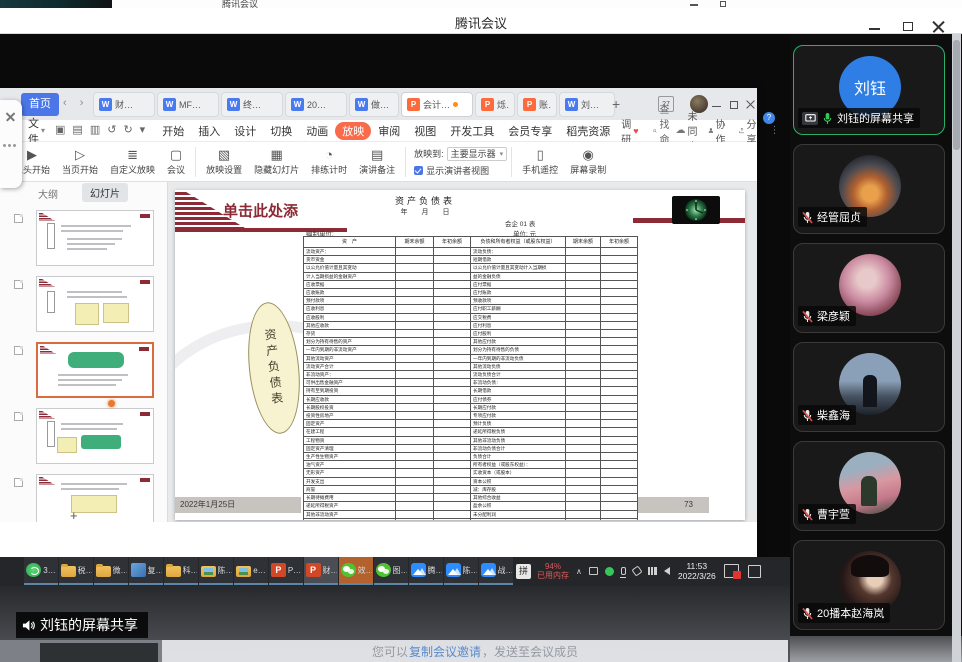 The width and height of the screenshot is (962, 662). What do you see at coordinates (477, 153) in the screenshot?
I see `display-select: 主要显示器 ▾` at bounding box center [477, 153].